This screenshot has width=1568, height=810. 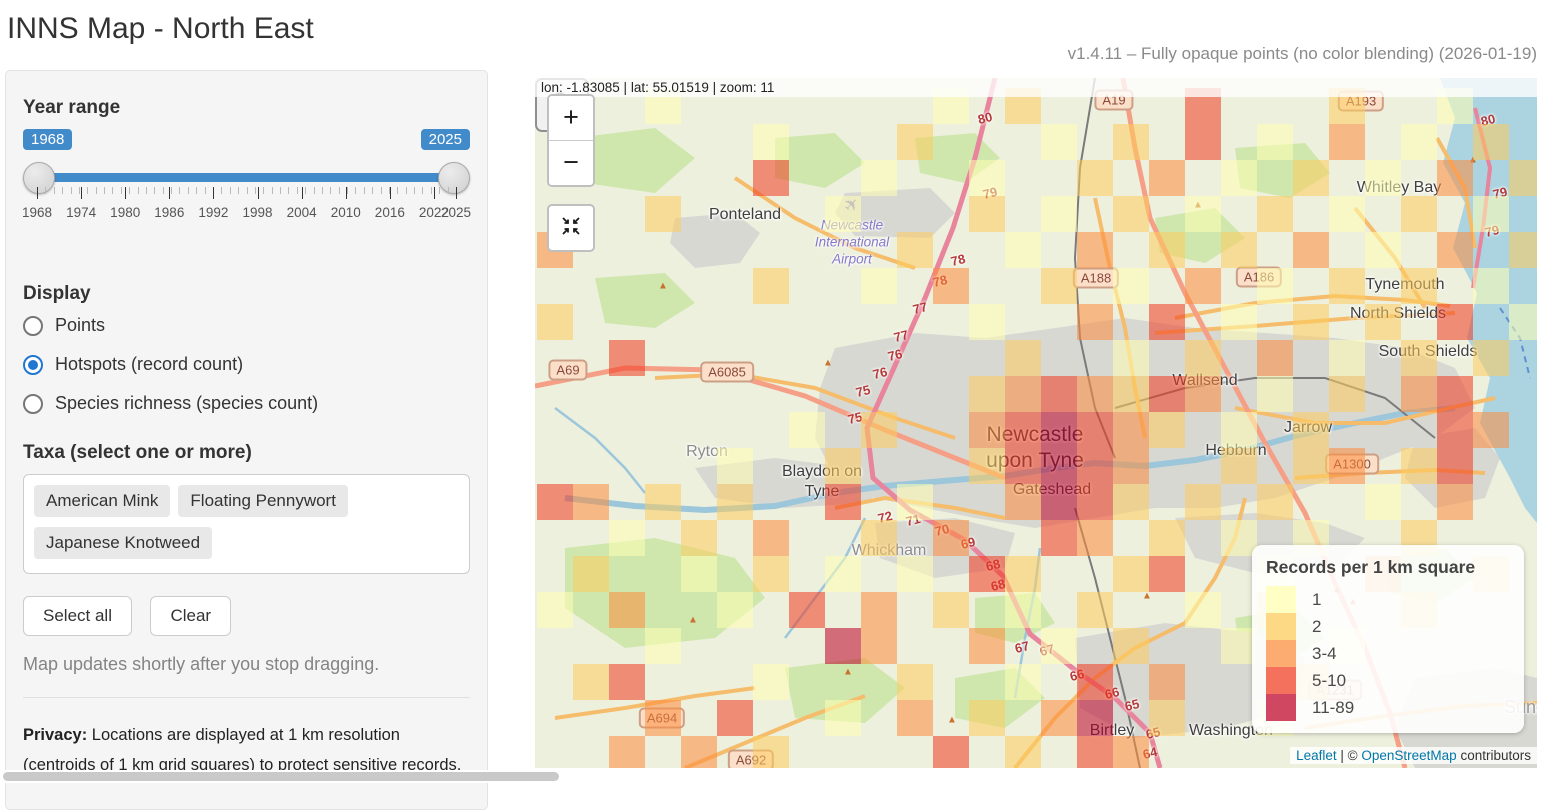 What do you see at coordinates (190, 616) in the screenshot?
I see `clear-button: Clear` at bounding box center [190, 616].